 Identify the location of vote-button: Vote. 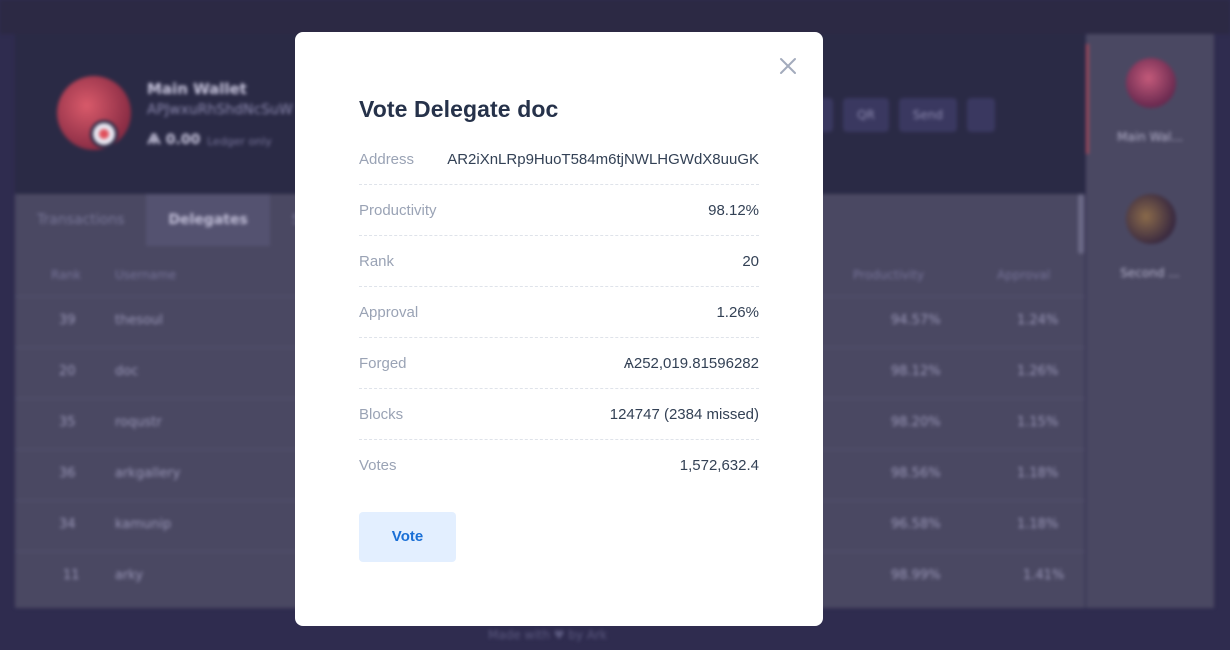
(407, 537).